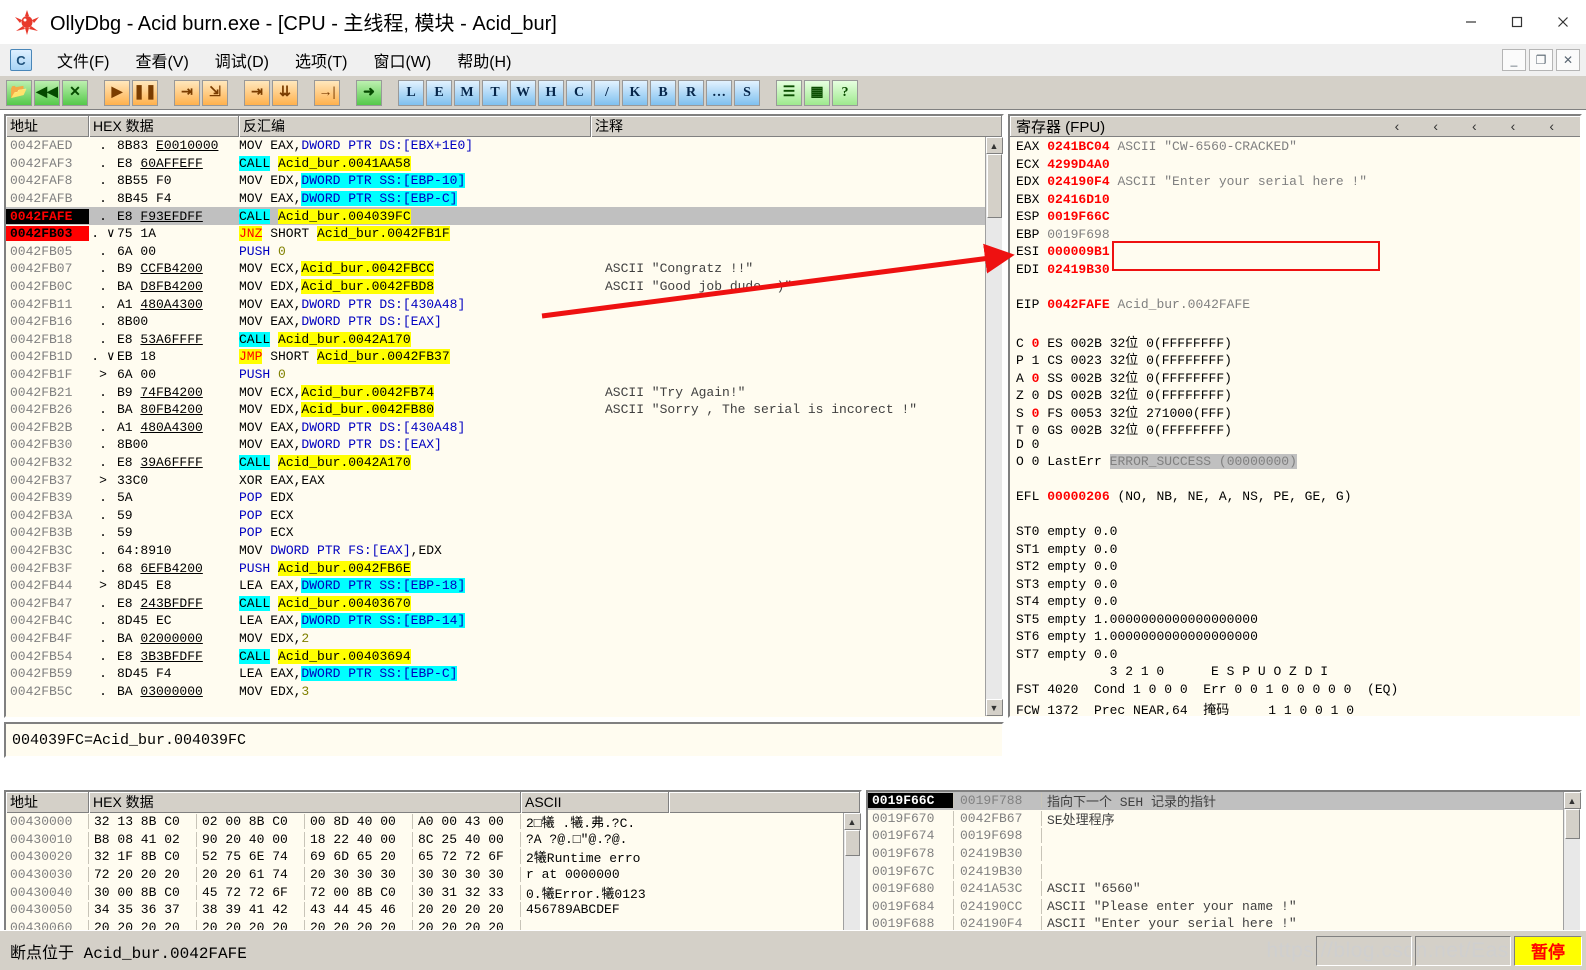 The width and height of the screenshot is (1586, 970). What do you see at coordinates (607, 92) in the screenshot?
I see `patches-button: /` at bounding box center [607, 92].